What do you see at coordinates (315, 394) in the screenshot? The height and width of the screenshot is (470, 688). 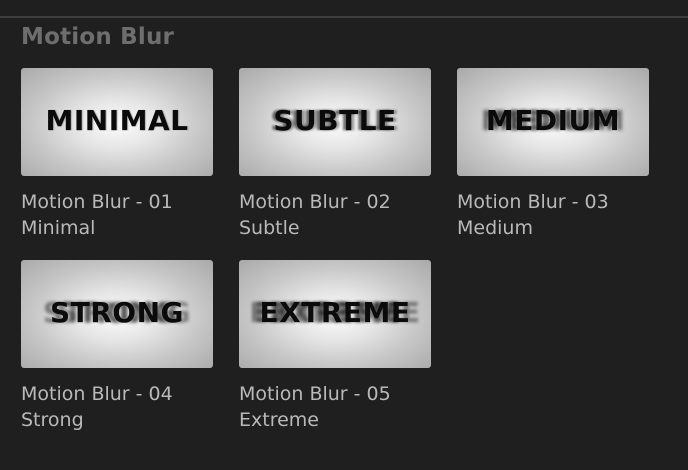 I see `preset-name: Motion Blur - 05` at bounding box center [315, 394].